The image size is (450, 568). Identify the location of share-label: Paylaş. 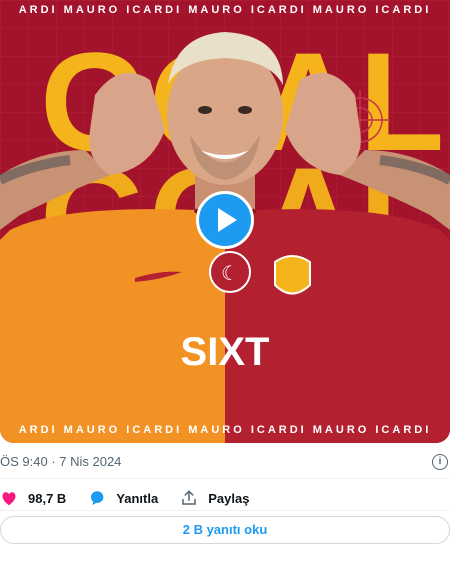
(229, 498).